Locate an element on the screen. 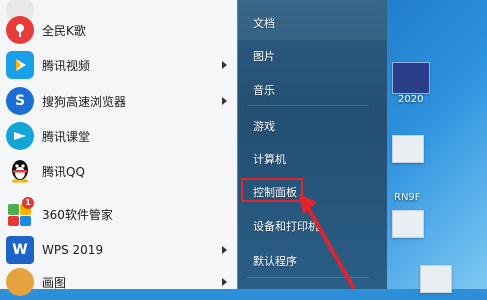 The image size is (487, 300). program-label: 搜狗高速浏览器 is located at coordinates (84, 101).